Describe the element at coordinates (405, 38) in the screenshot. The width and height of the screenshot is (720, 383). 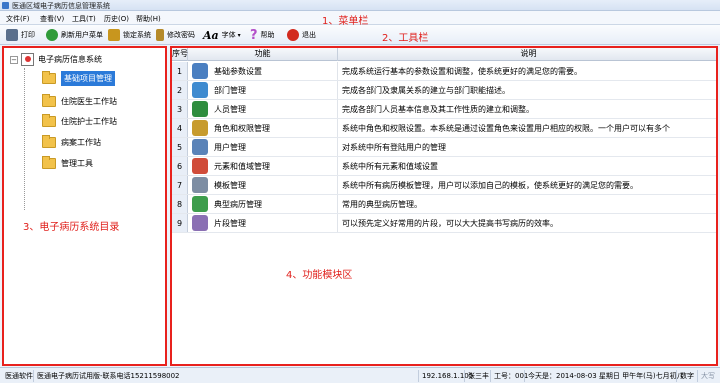
I see `toolbar-annotation: 2、工具栏` at that location.